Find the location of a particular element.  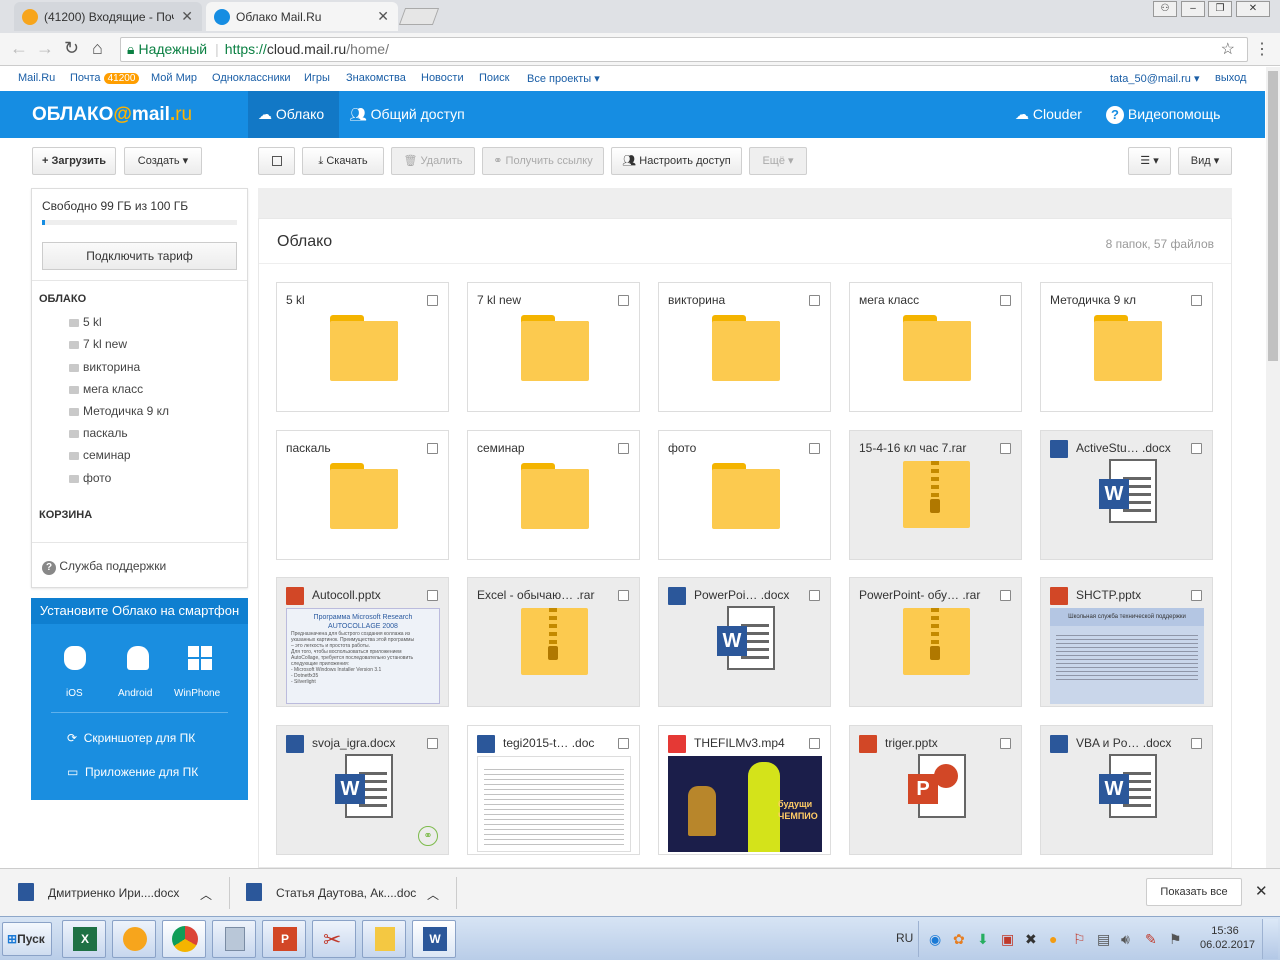

logout-link: выход is located at coordinates (1230, 78).